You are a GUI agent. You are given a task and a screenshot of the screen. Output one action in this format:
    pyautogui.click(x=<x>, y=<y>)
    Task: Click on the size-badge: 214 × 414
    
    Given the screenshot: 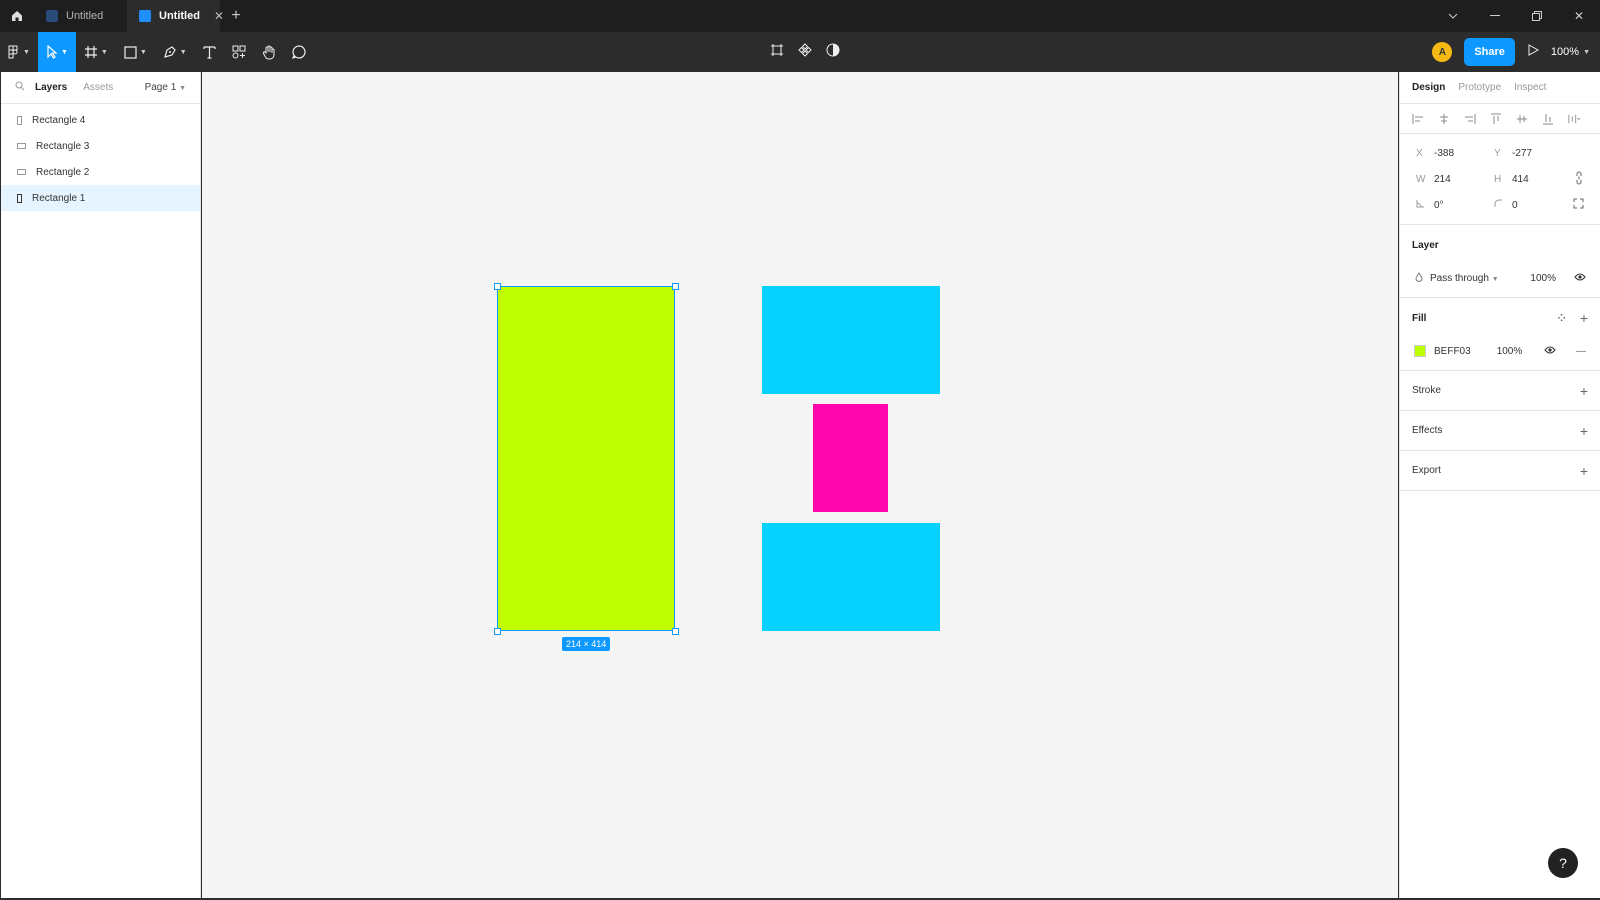 What is the action you would take?
    pyautogui.click(x=586, y=644)
    